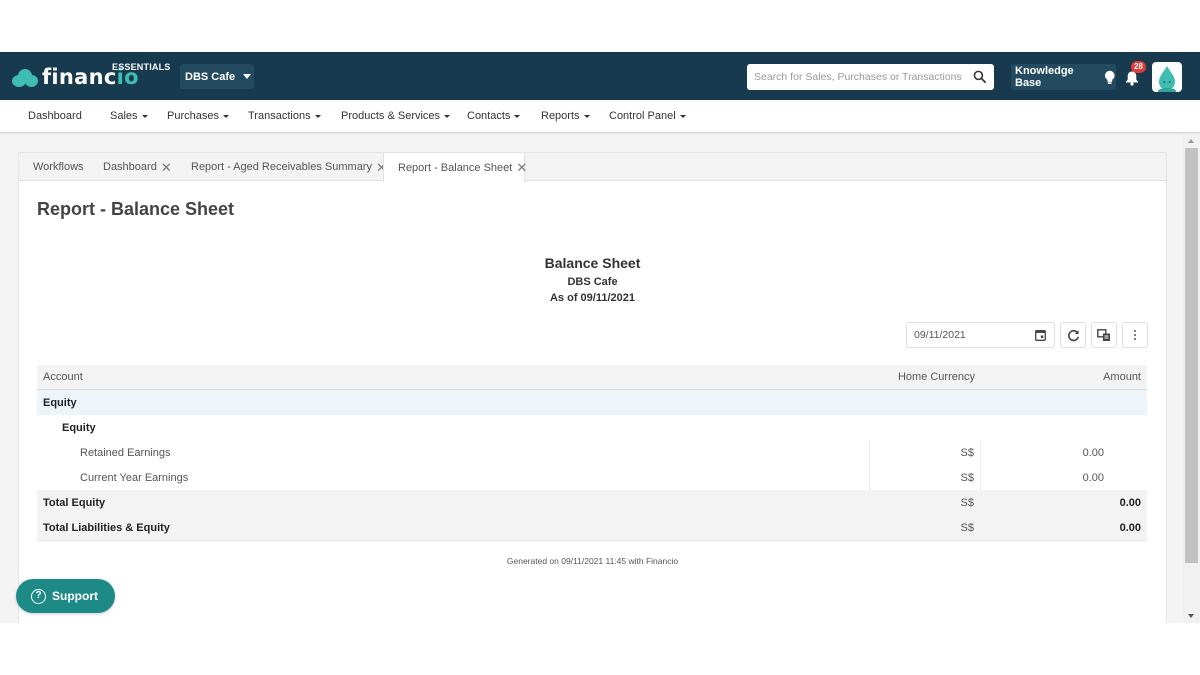  Describe the element at coordinates (141, 67) in the screenshot. I see `edition-label: ESSENTIALS` at that location.